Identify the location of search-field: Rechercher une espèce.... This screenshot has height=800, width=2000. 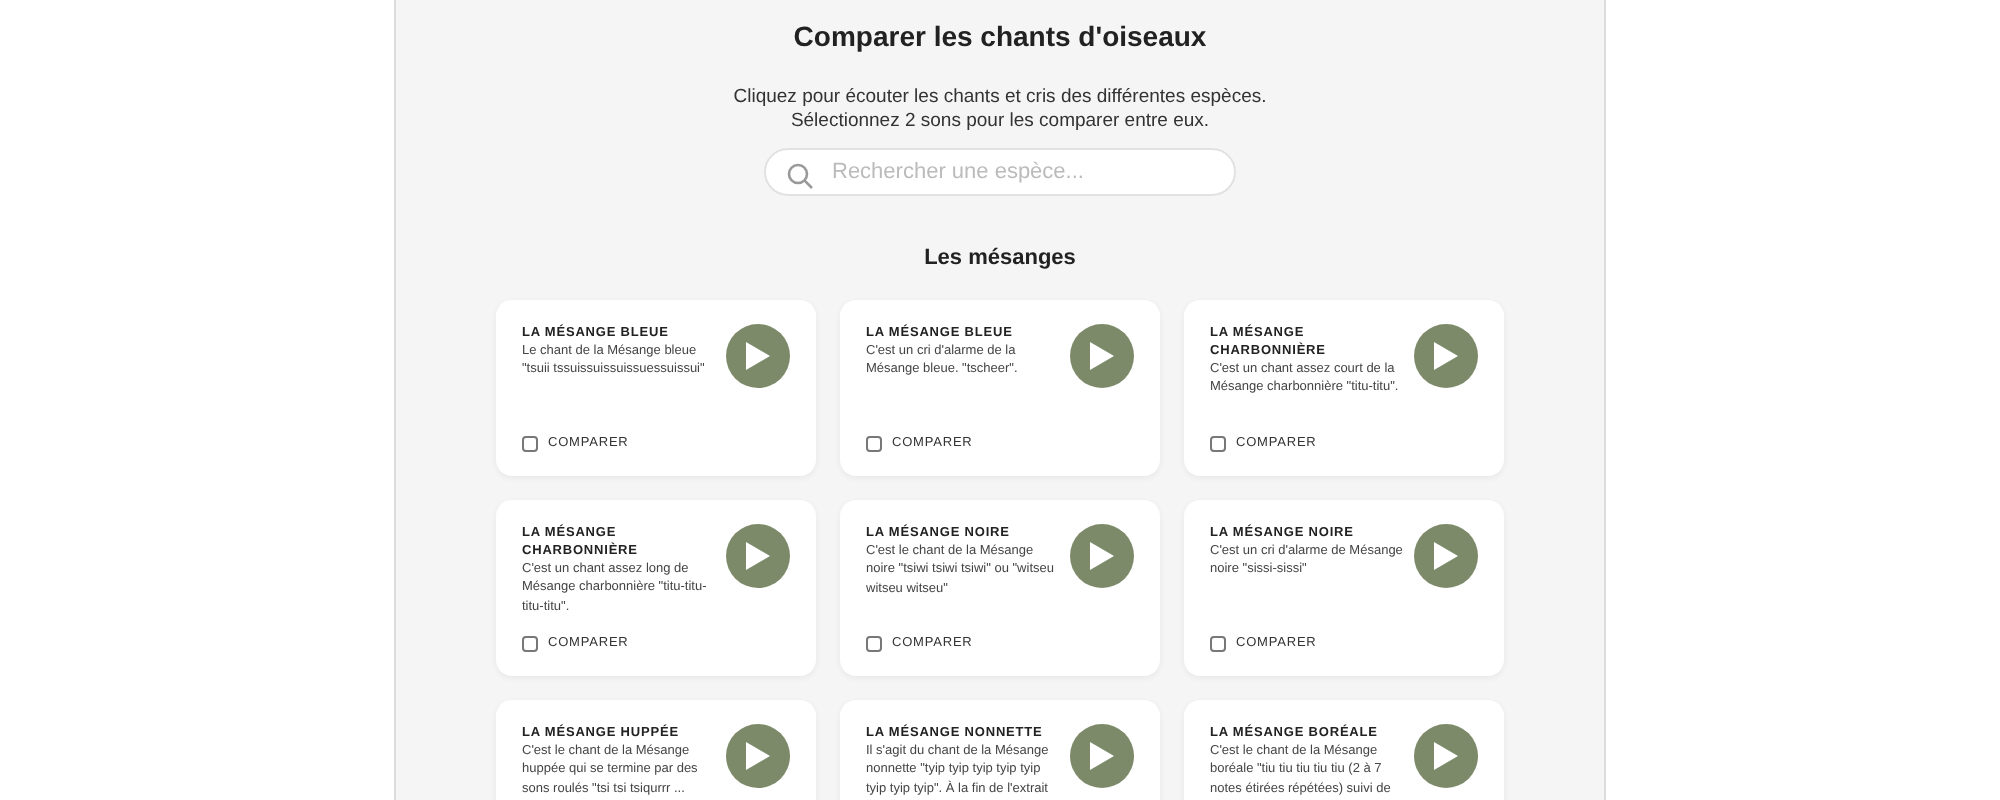
(1000, 172).